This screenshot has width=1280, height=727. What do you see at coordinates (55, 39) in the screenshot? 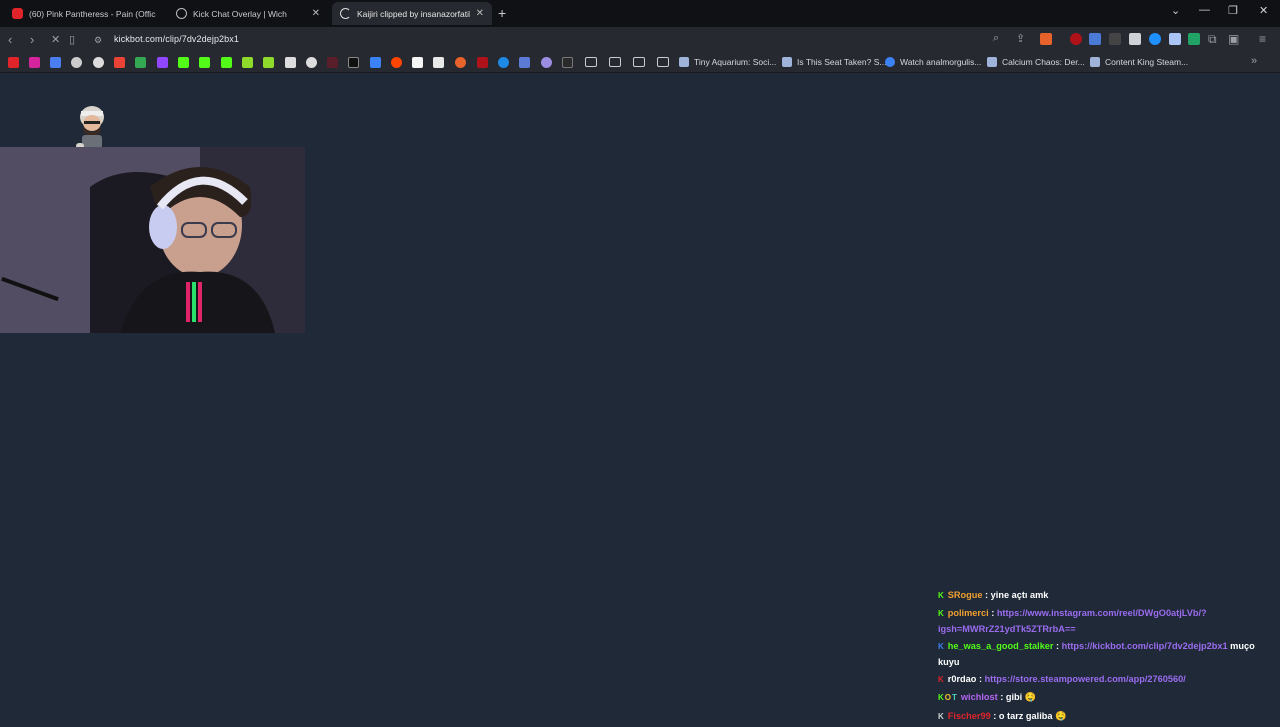
I see `stop-loading-icon: ✕` at bounding box center [55, 39].